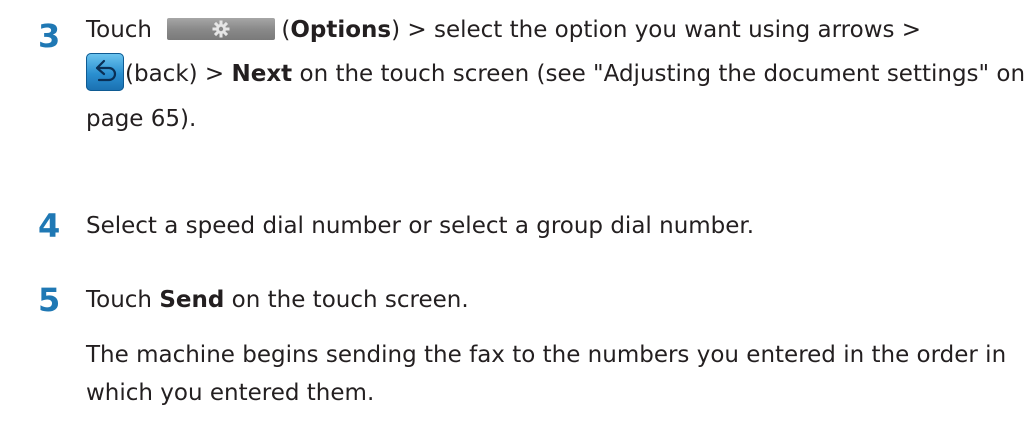 Image resolution: width=1035 pixels, height=425 pixels. I want to click on step-text: on the touch screen., so click(346, 300).